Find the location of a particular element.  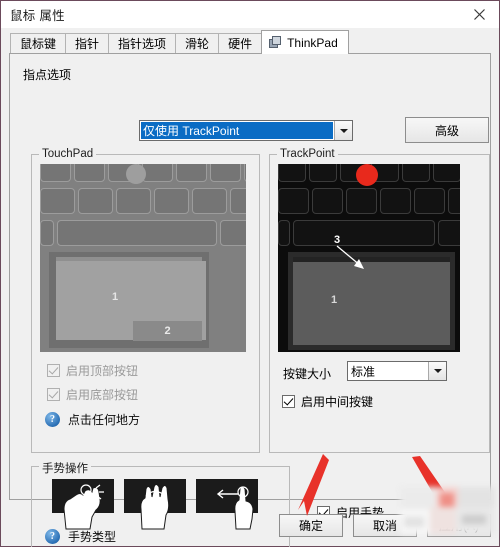

enable-top-button-checkbox: 启用顶部按钮 is located at coordinates (92, 370).